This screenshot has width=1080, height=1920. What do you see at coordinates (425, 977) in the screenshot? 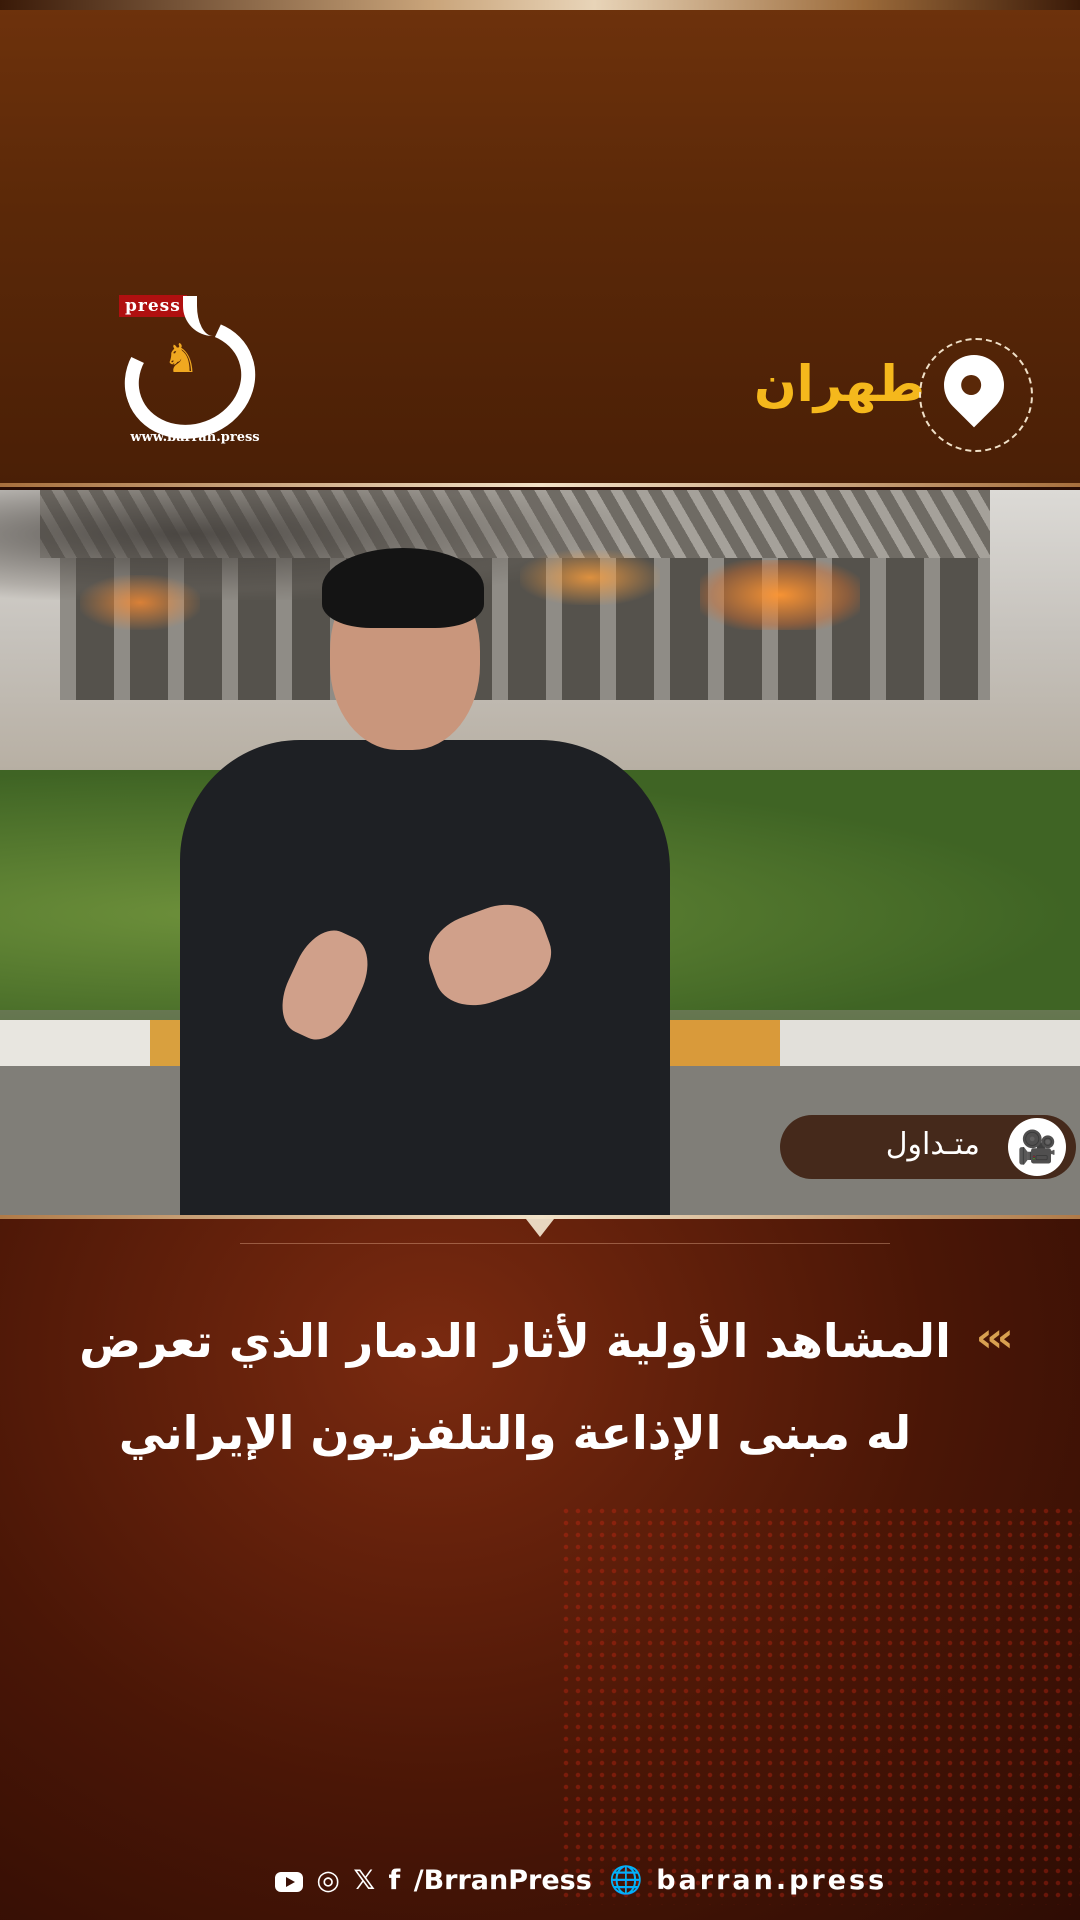
I see `reporter-body` at bounding box center [425, 977].